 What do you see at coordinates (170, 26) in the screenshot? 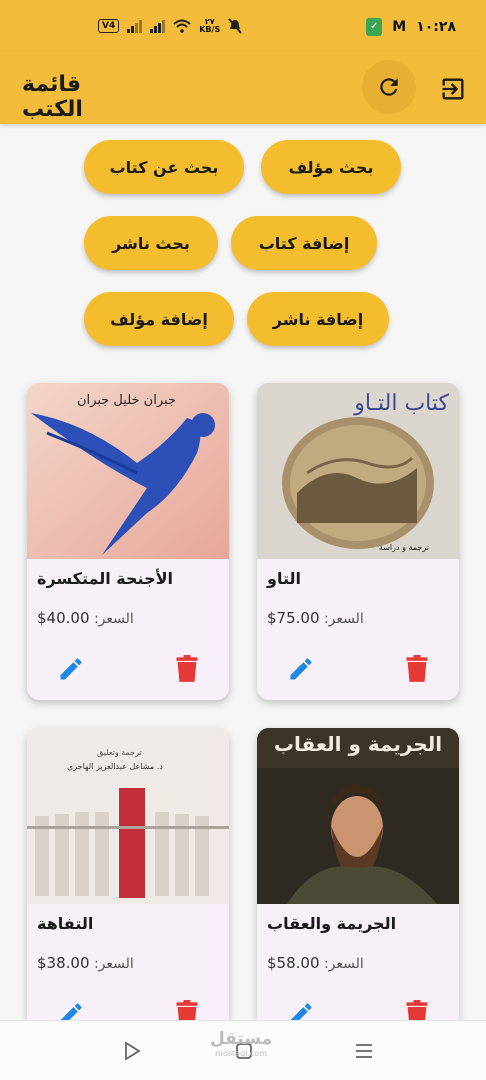
I see `status-indicators: V4 ٢٧ KB/S` at bounding box center [170, 26].